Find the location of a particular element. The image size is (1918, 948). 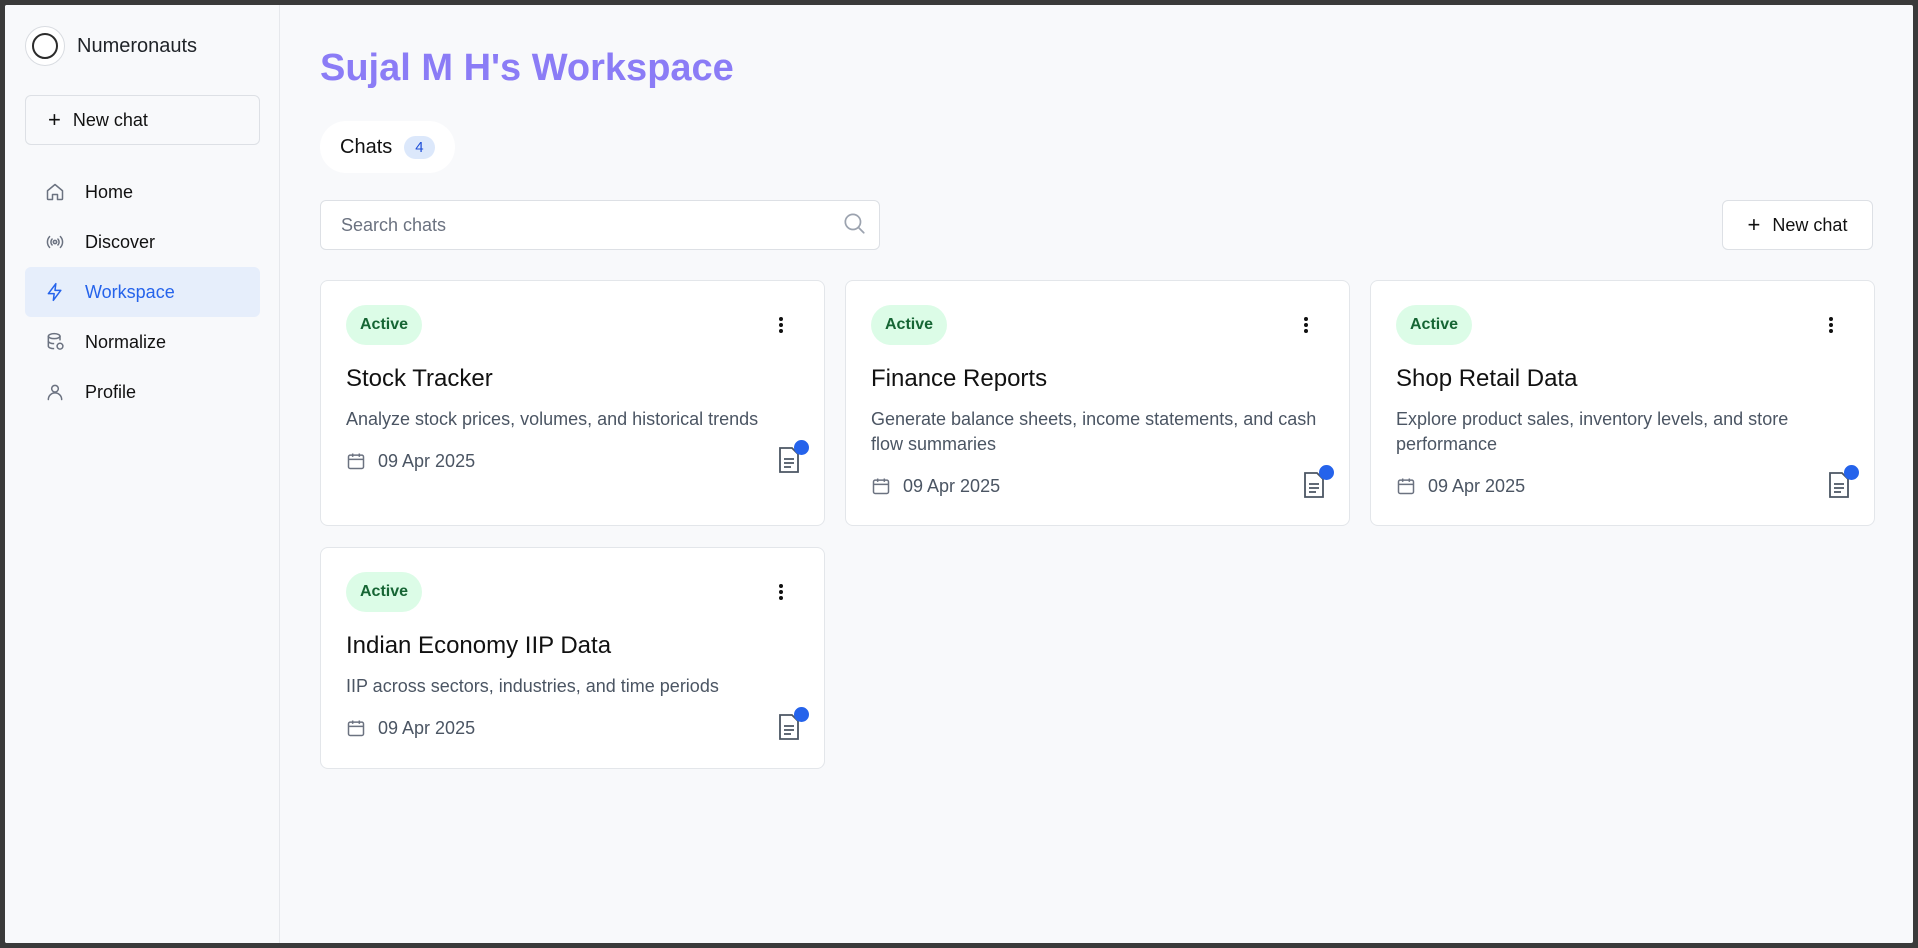

sidebar-item-label: Discover is located at coordinates (120, 241).